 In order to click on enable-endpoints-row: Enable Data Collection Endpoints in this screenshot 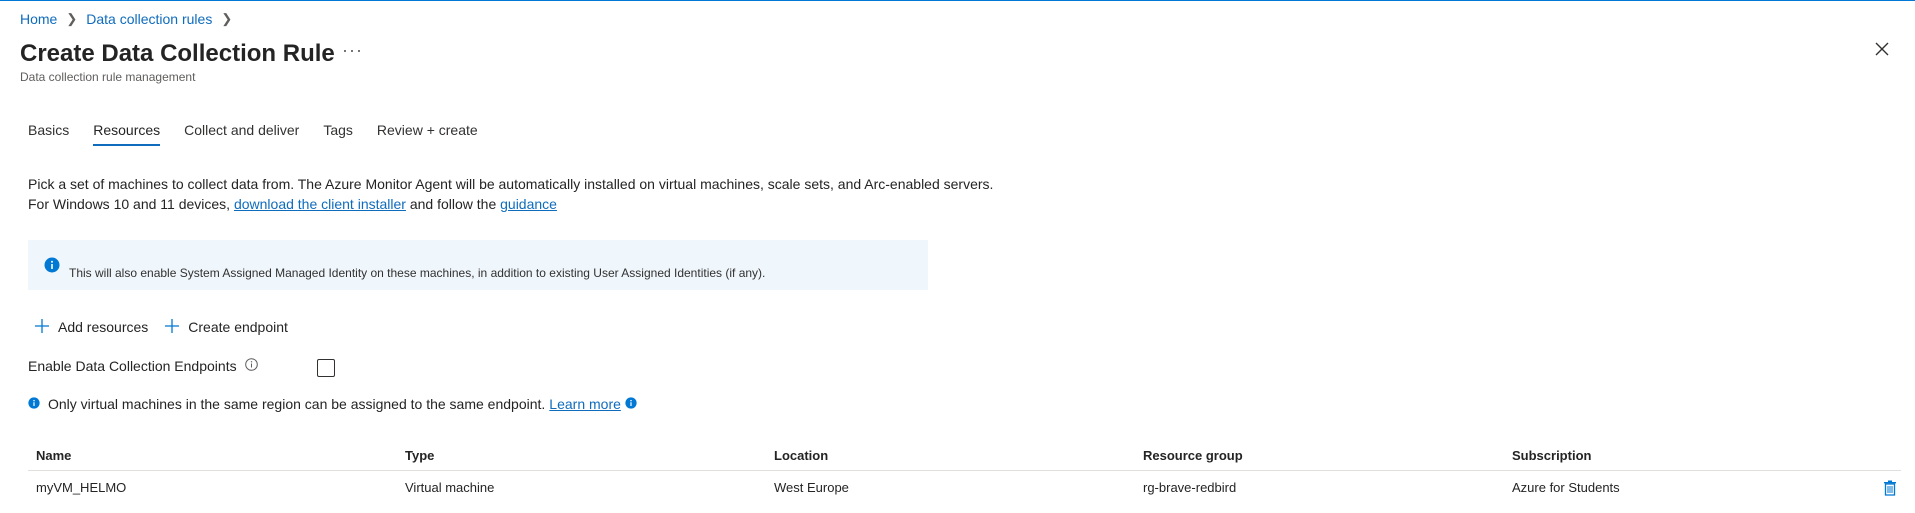, I will do `click(143, 366)`.